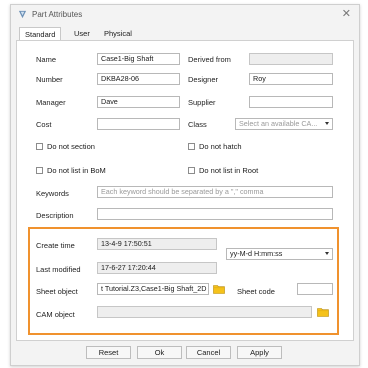 Image resolution: width=368 pixels, height=368 pixels. What do you see at coordinates (138, 124) in the screenshot?
I see `cost-field` at bounding box center [138, 124].